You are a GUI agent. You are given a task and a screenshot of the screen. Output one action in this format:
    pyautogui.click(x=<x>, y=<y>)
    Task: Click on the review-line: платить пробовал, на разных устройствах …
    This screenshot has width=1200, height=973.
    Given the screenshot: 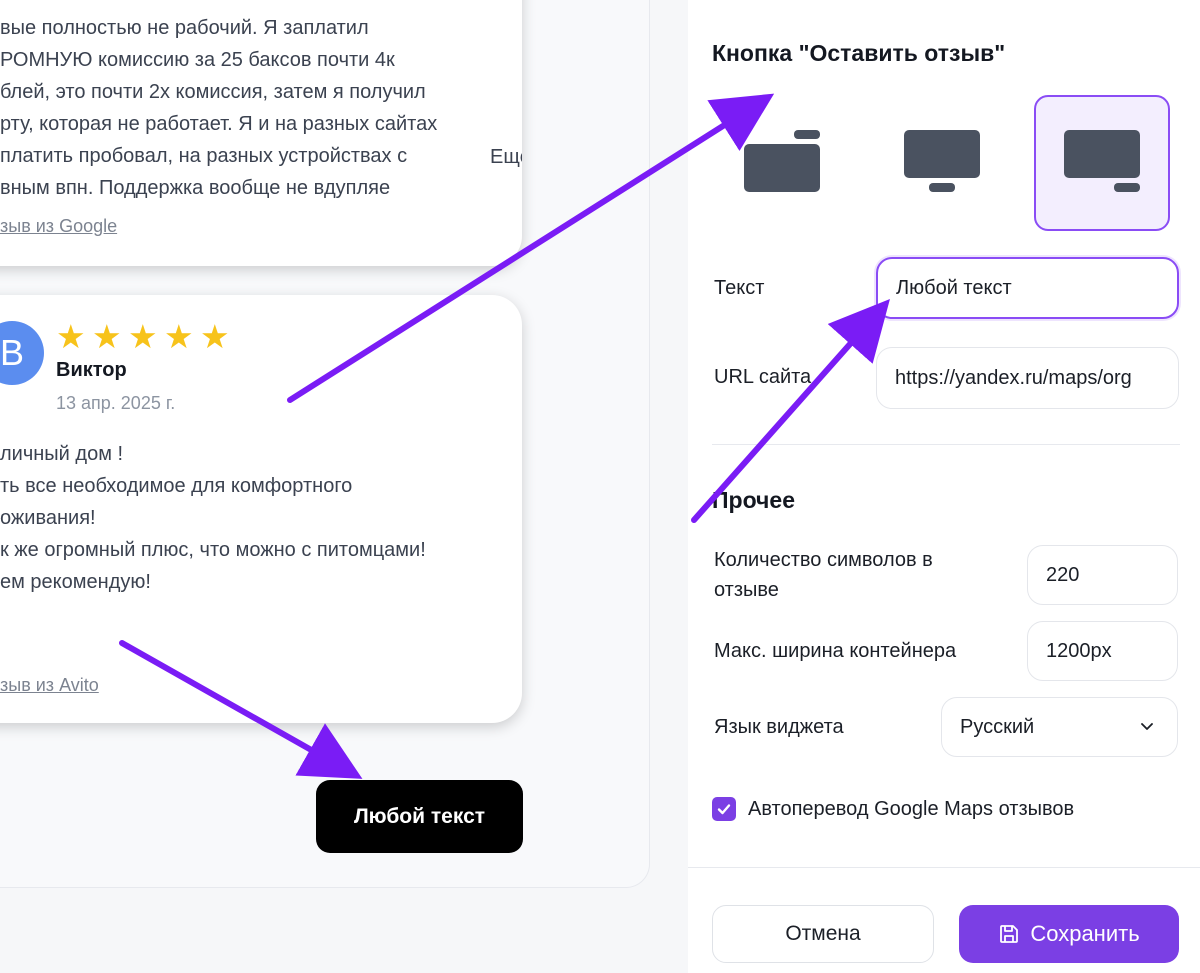 What is the action you would take?
    pyautogui.click(x=204, y=156)
    